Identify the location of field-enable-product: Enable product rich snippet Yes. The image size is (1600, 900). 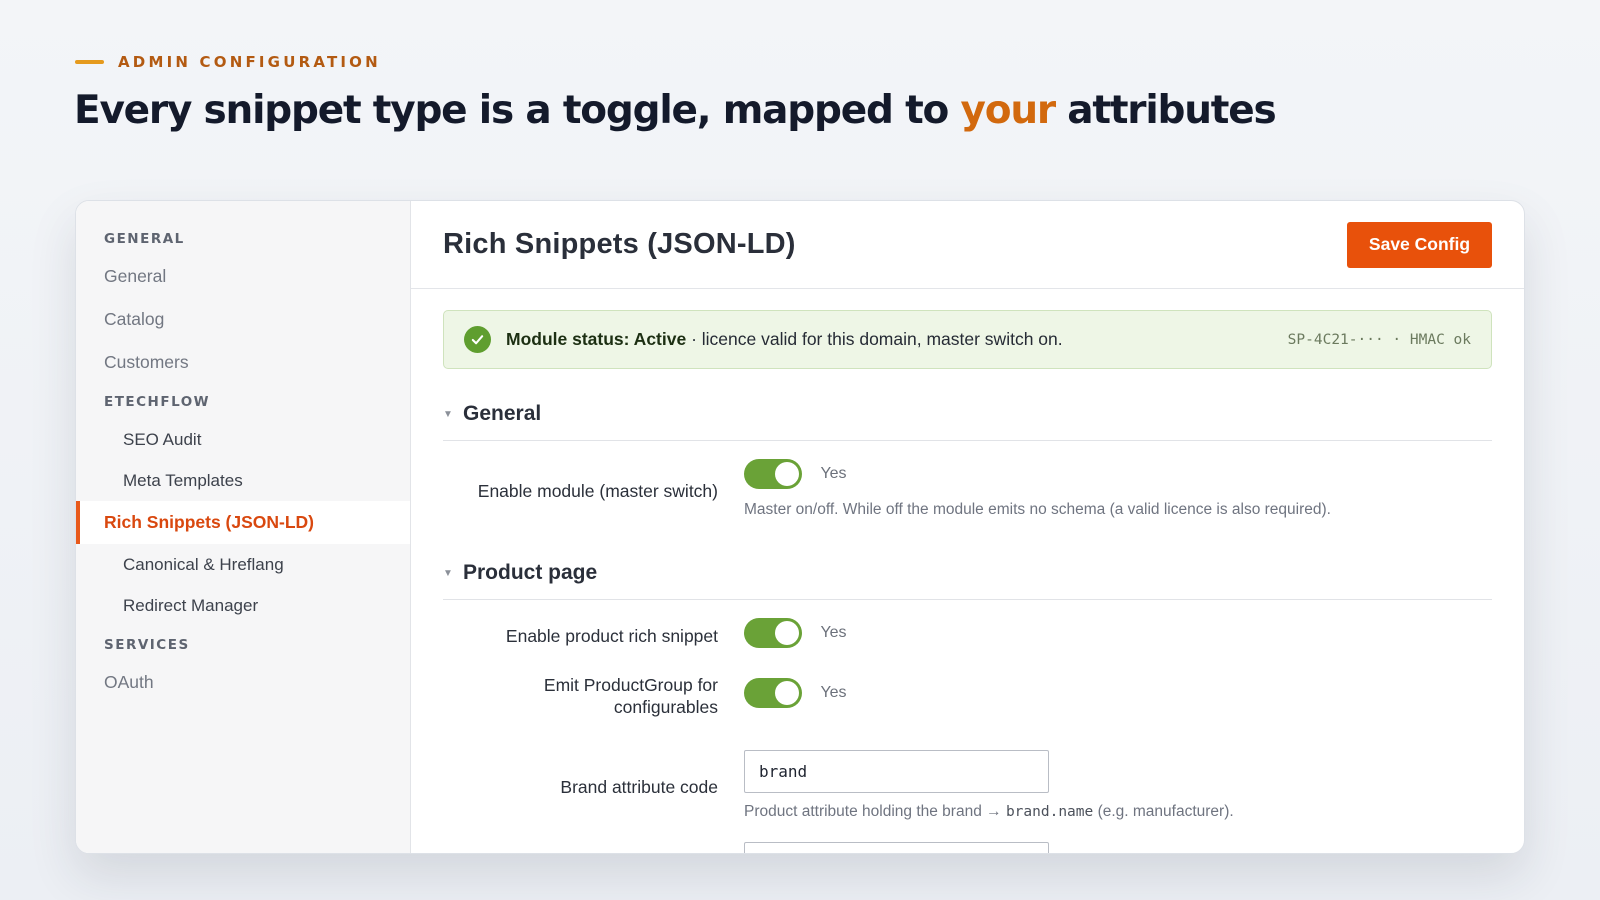
(983, 630).